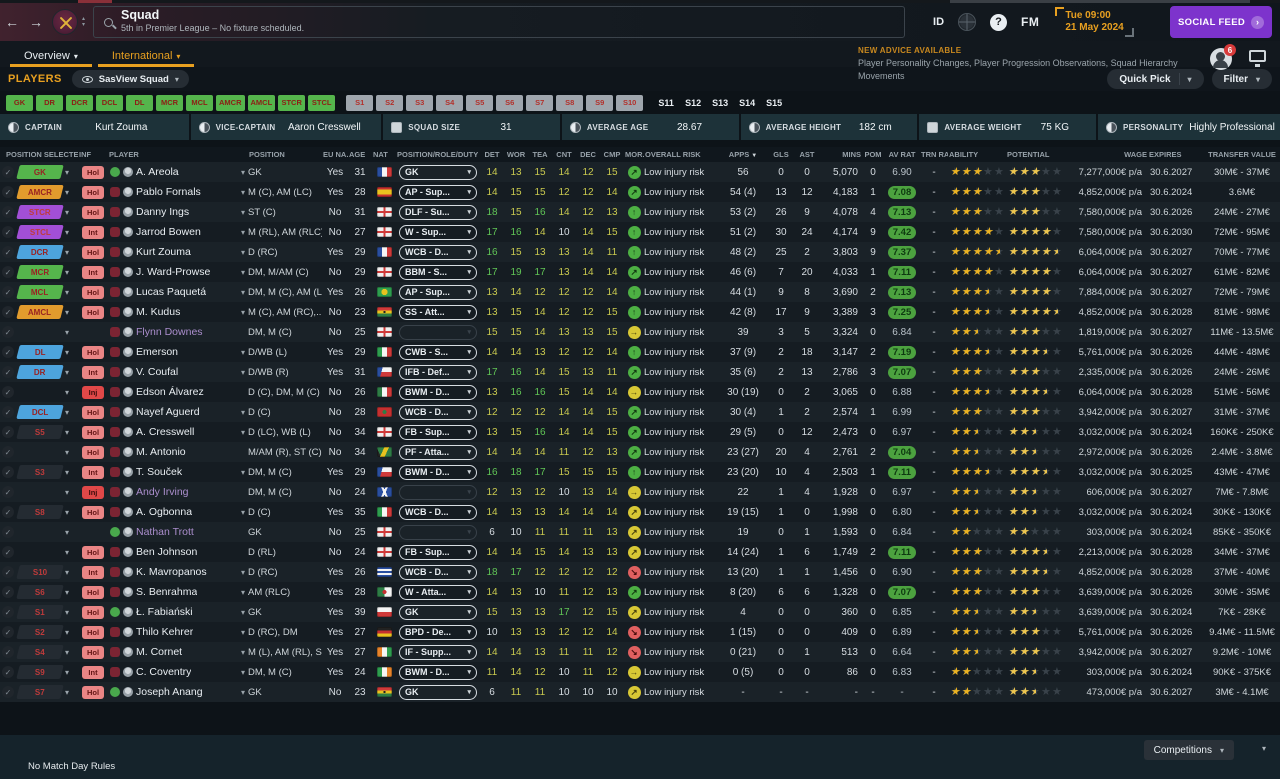  Describe the element at coordinates (438, 452) in the screenshot. I see `role-duty-dropdown: PF - Atta... ▾` at that location.